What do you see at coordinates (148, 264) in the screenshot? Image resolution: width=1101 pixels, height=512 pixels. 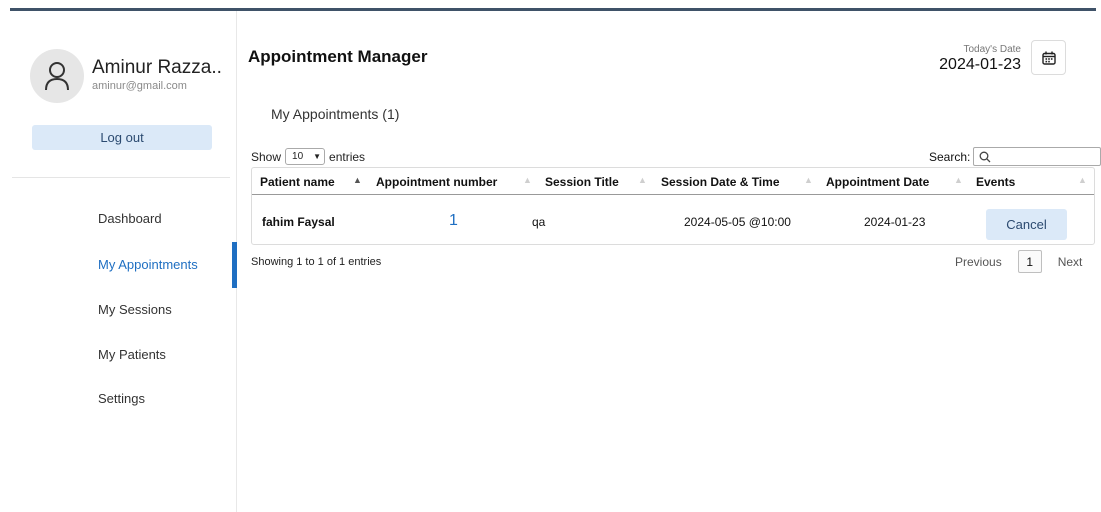 I see `sidebar-item-my-appointments: My Appointments` at bounding box center [148, 264].